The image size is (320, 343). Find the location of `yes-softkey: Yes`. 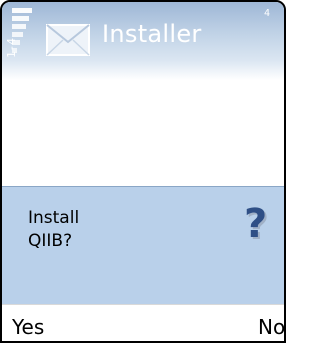

yes-softkey: Yes is located at coordinates (28, 327).